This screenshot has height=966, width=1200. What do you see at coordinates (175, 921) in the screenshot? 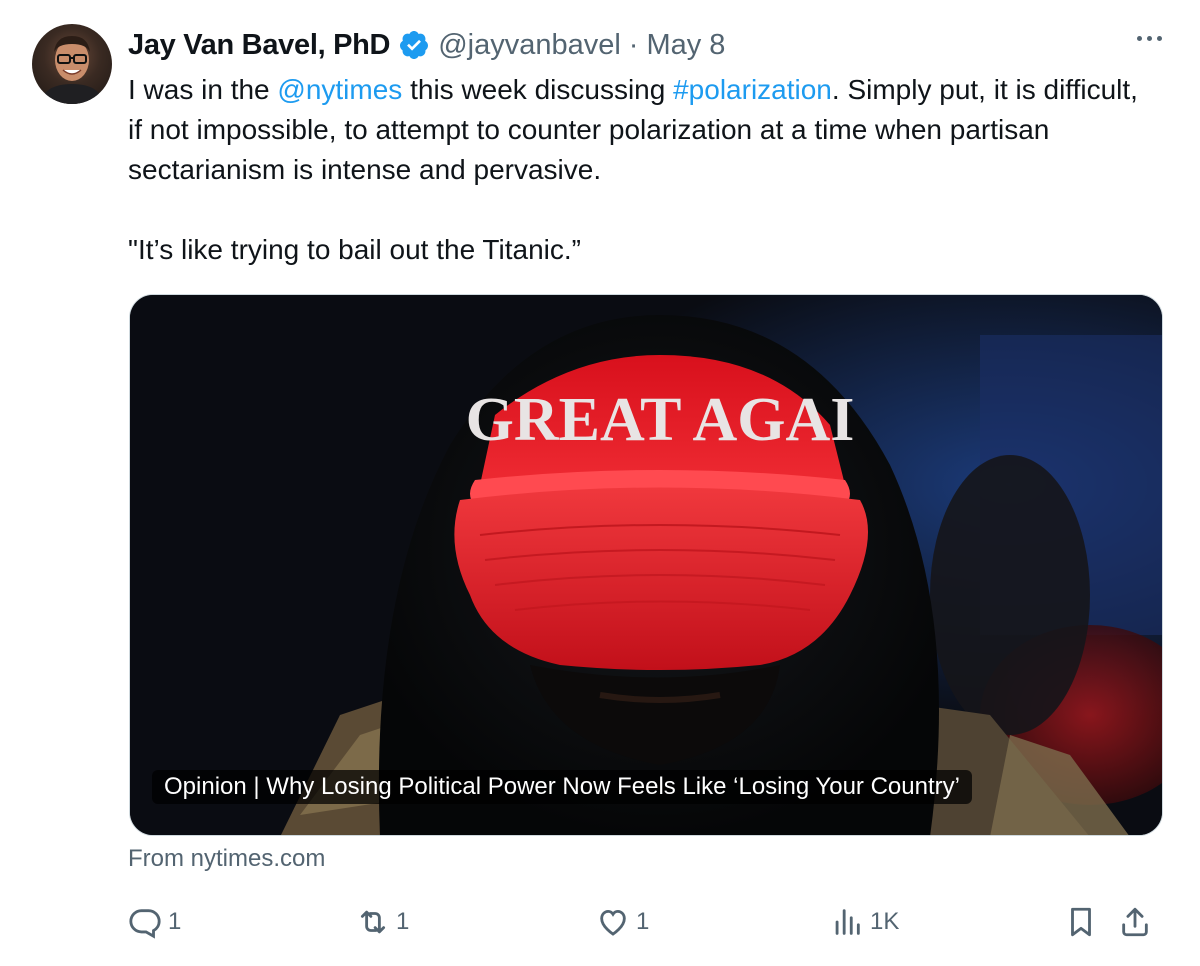
I see `reply-count: 1` at bounding box center [175, 921].